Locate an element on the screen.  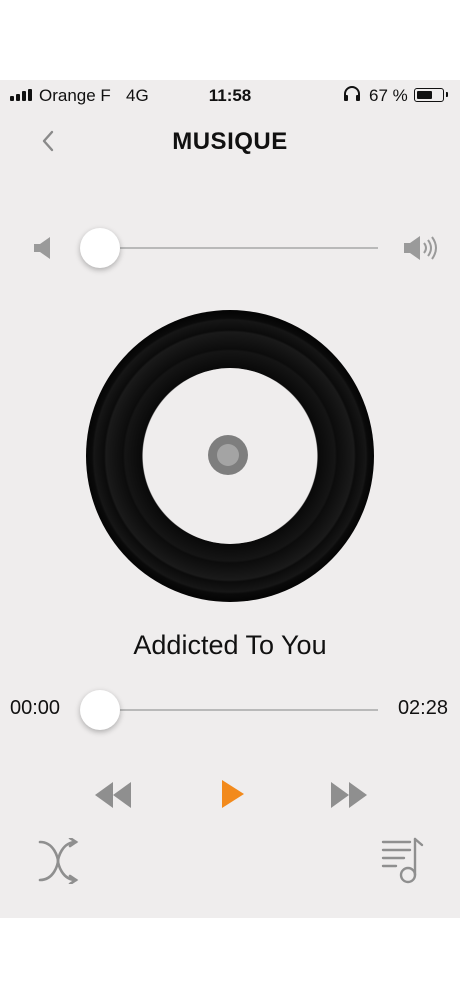
shuffle-icon is located at coordinates (58, 861).